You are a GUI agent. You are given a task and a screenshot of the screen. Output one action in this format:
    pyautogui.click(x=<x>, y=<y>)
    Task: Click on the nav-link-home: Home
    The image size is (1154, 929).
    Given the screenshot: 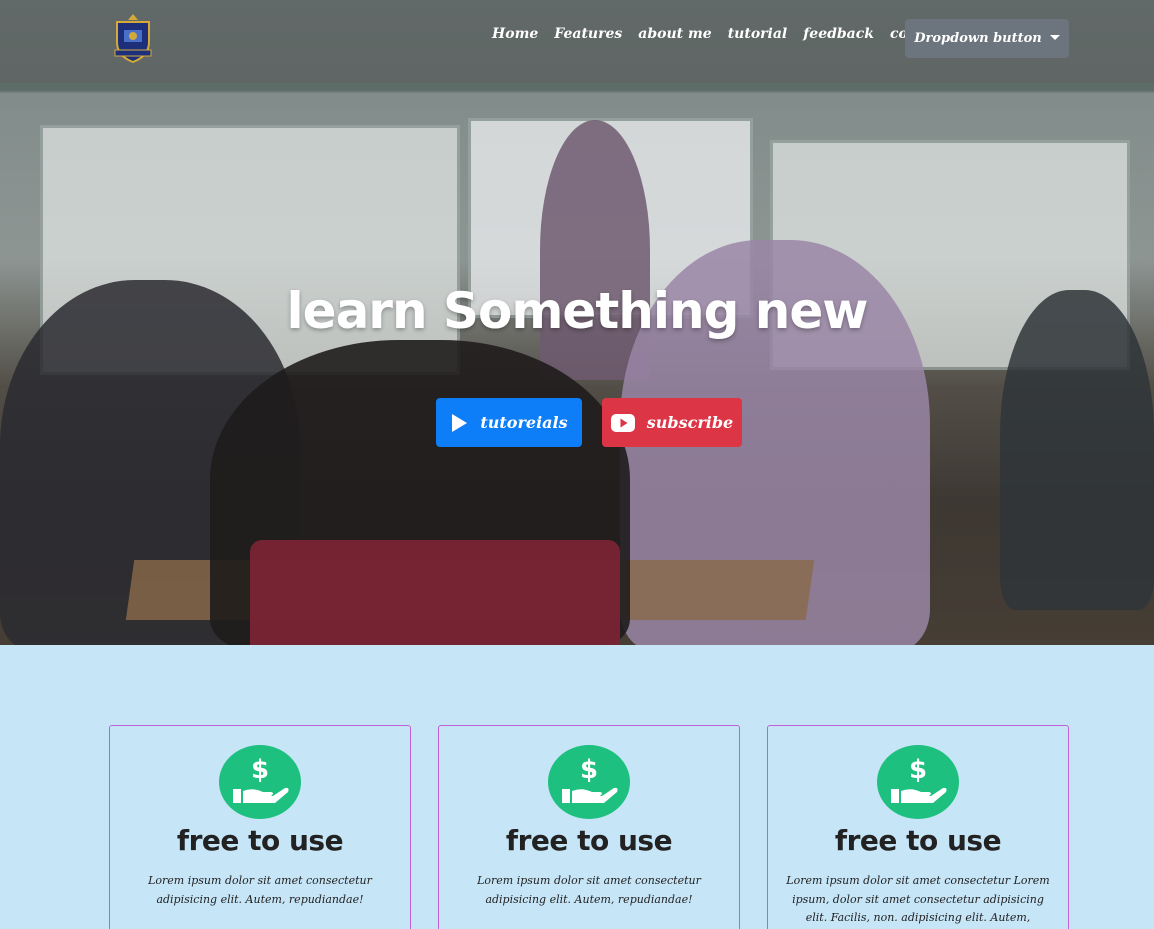 What is the action you would take?
    pyautogui.click(x=515, y=34)
    